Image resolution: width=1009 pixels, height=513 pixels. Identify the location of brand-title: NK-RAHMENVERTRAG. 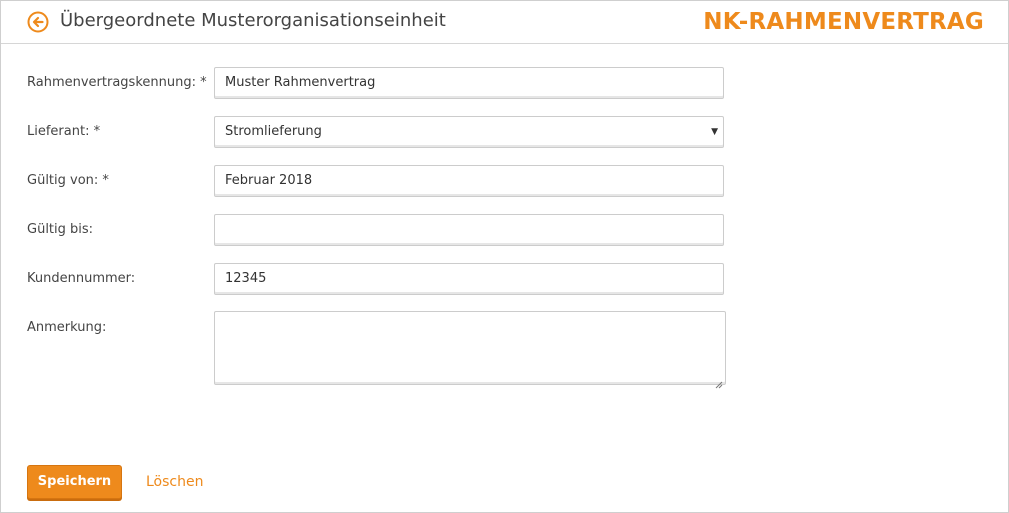
(843, 22).